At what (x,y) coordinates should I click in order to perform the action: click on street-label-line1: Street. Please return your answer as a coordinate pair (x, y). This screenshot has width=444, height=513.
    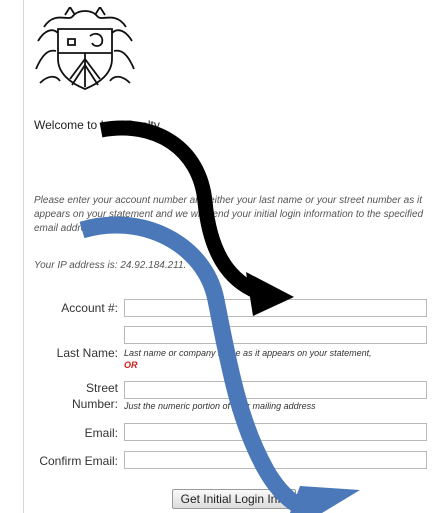
    Looking at the image, I should click on (101, 388).